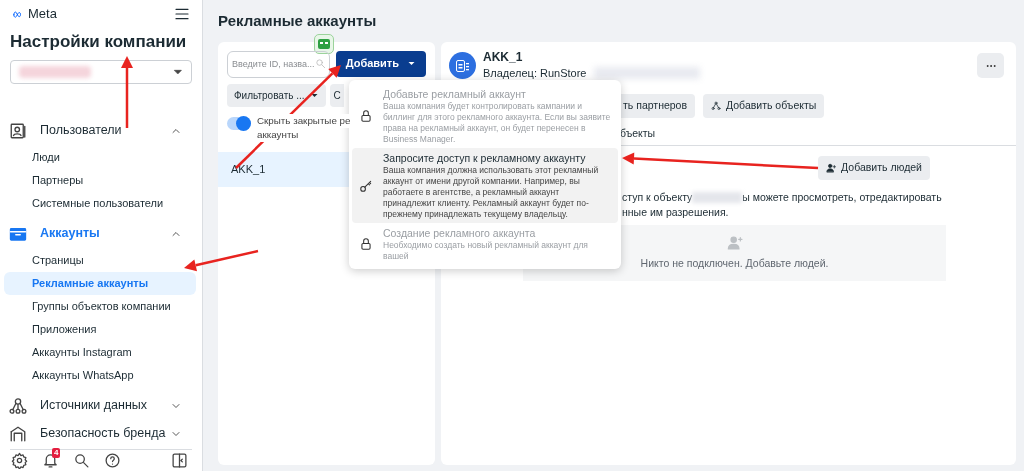 This screenshot has height=471, width=1024. I want to click on sidebar-item: Люди, so click(100, 157).